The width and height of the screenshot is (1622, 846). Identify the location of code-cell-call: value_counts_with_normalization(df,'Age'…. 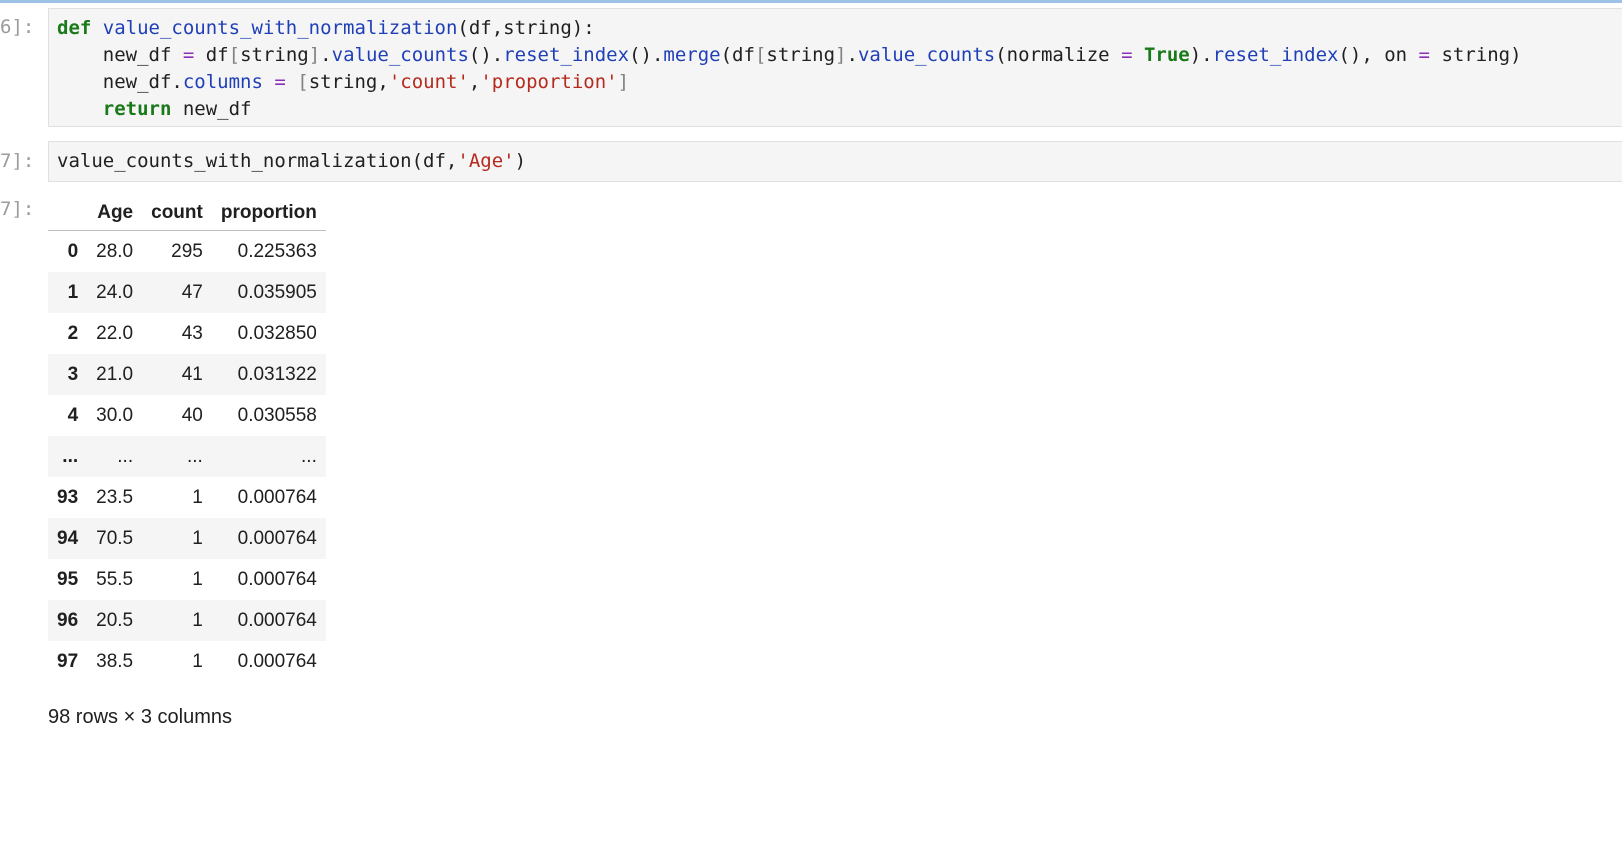
(835, 161).